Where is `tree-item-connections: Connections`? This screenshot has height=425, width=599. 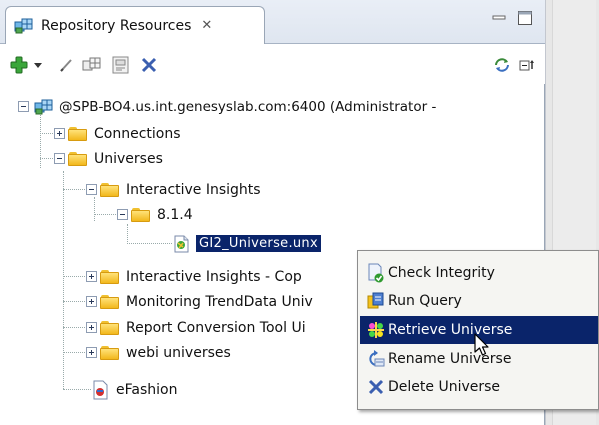 tree-item-connections: Connections is located at coordinates (117, 133).